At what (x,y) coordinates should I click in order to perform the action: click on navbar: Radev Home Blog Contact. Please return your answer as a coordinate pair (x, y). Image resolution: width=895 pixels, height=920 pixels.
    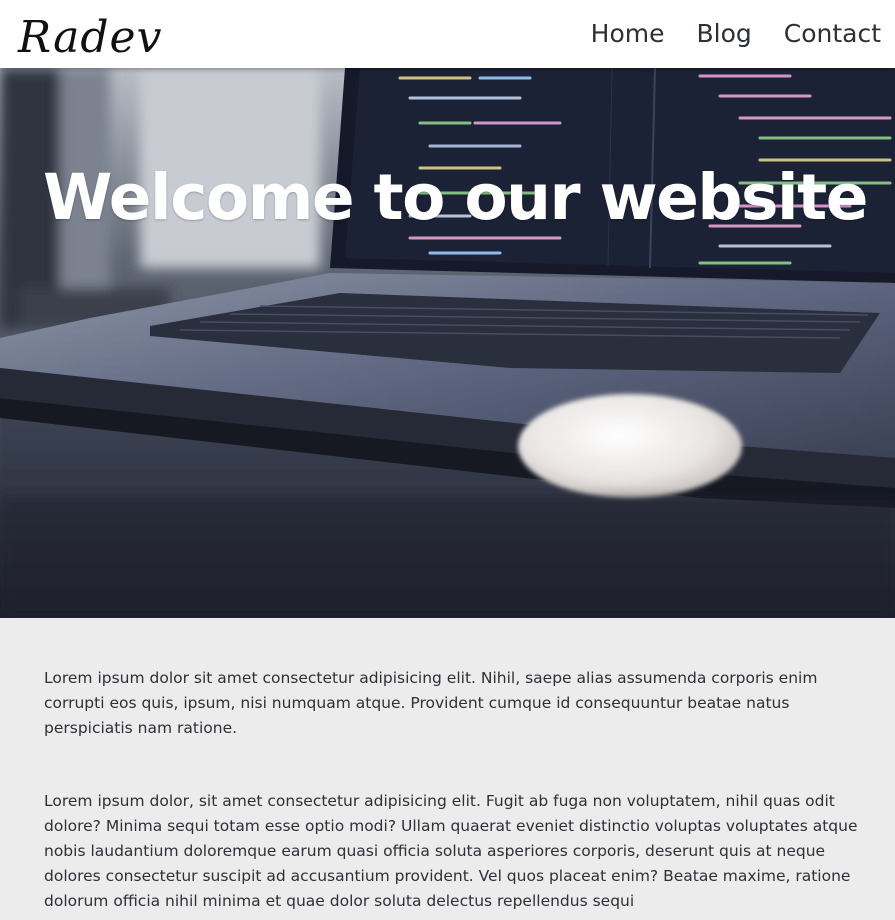
    Looking at the image, I should click on (447, 34).